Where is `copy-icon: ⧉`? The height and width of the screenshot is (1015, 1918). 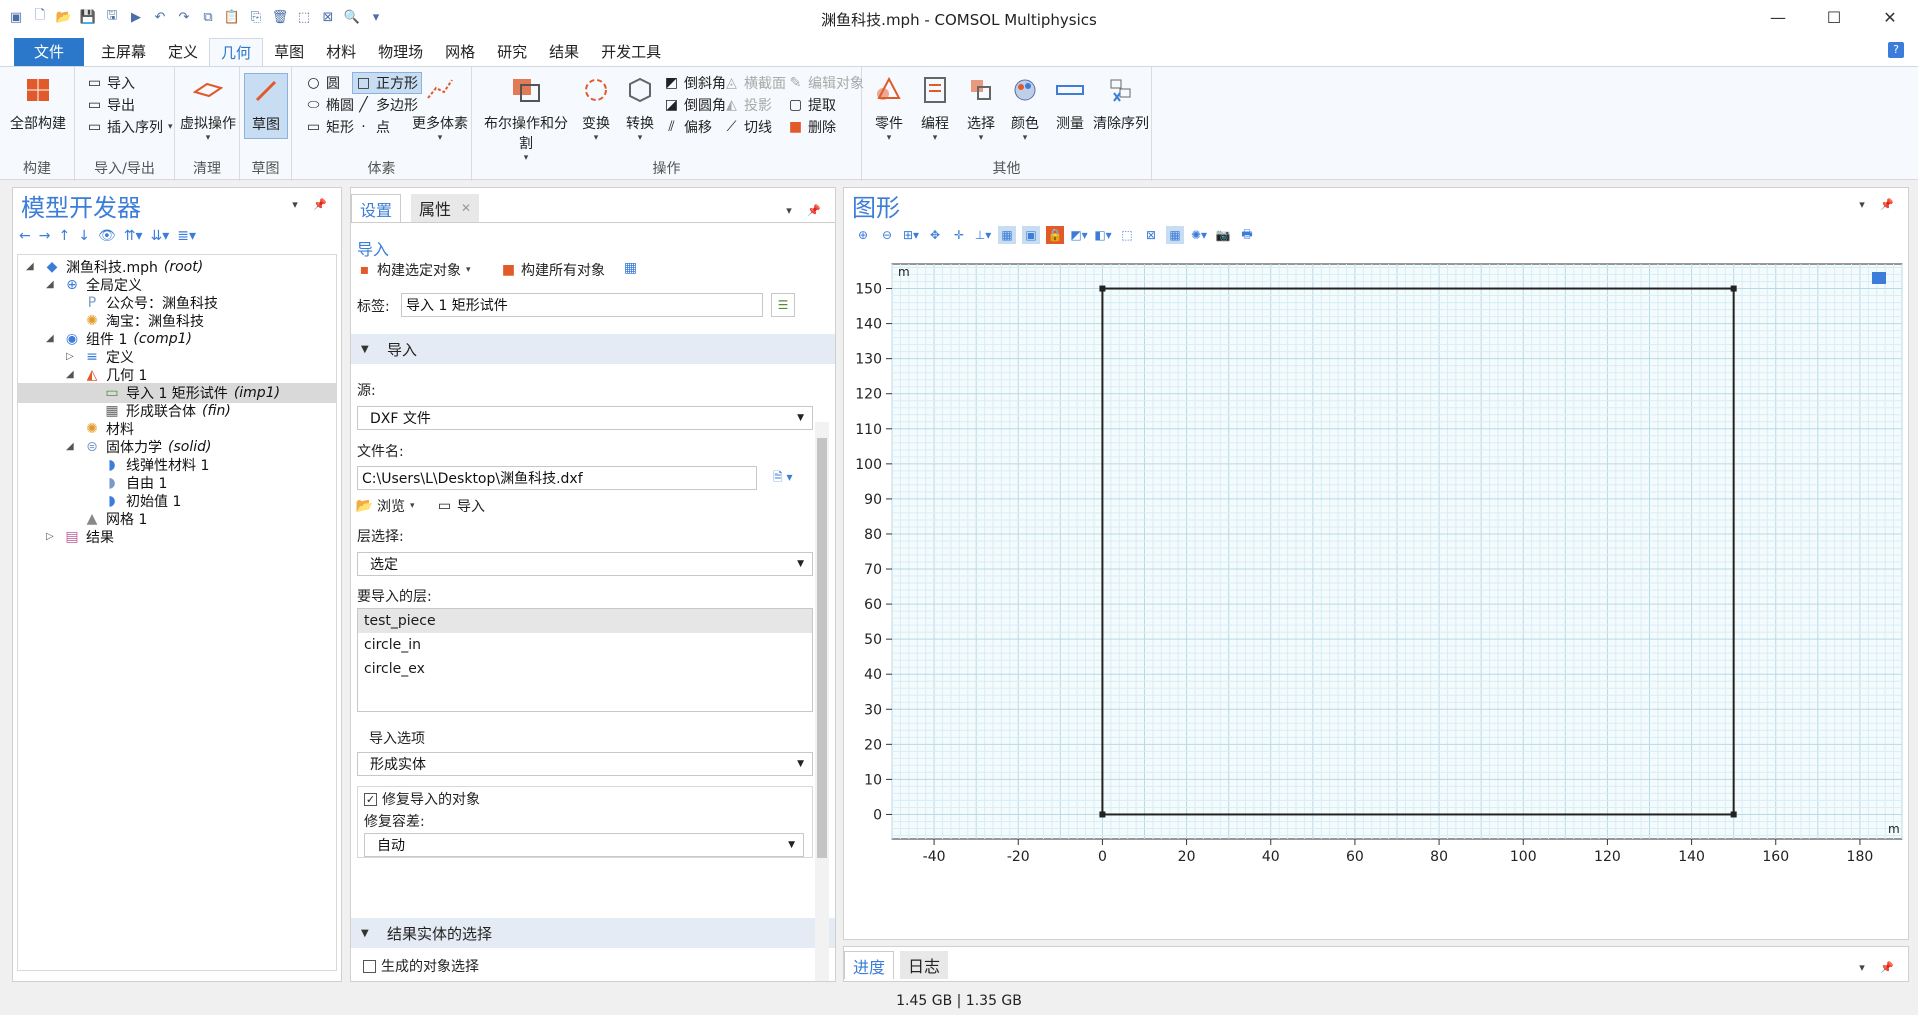 copy-icon: ⧉ is located at coordinates (208, 17).